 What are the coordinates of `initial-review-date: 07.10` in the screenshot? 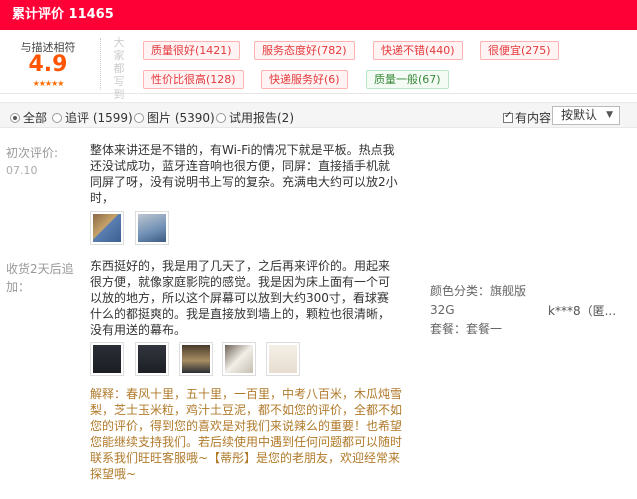 It's located at (22, 170).